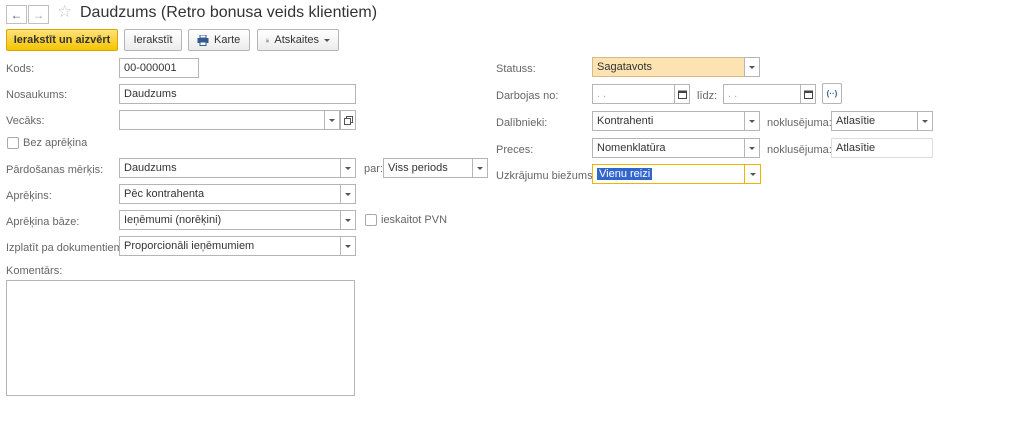  I want to click on print-card-button: Karte, so click(219, 40).